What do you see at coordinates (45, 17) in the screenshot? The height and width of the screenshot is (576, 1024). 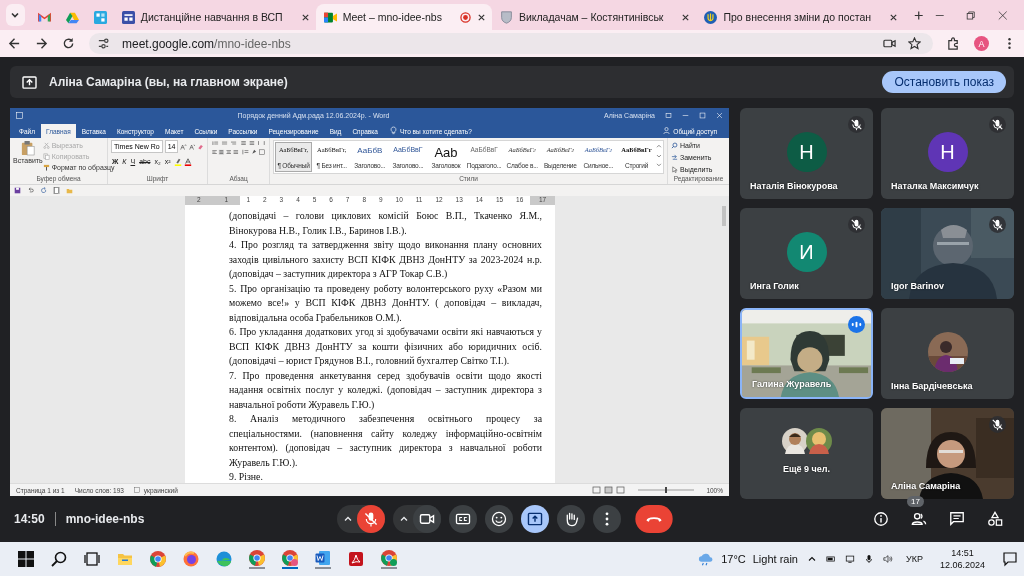 I see `envelope-icon` at bounding box center [45, 17].